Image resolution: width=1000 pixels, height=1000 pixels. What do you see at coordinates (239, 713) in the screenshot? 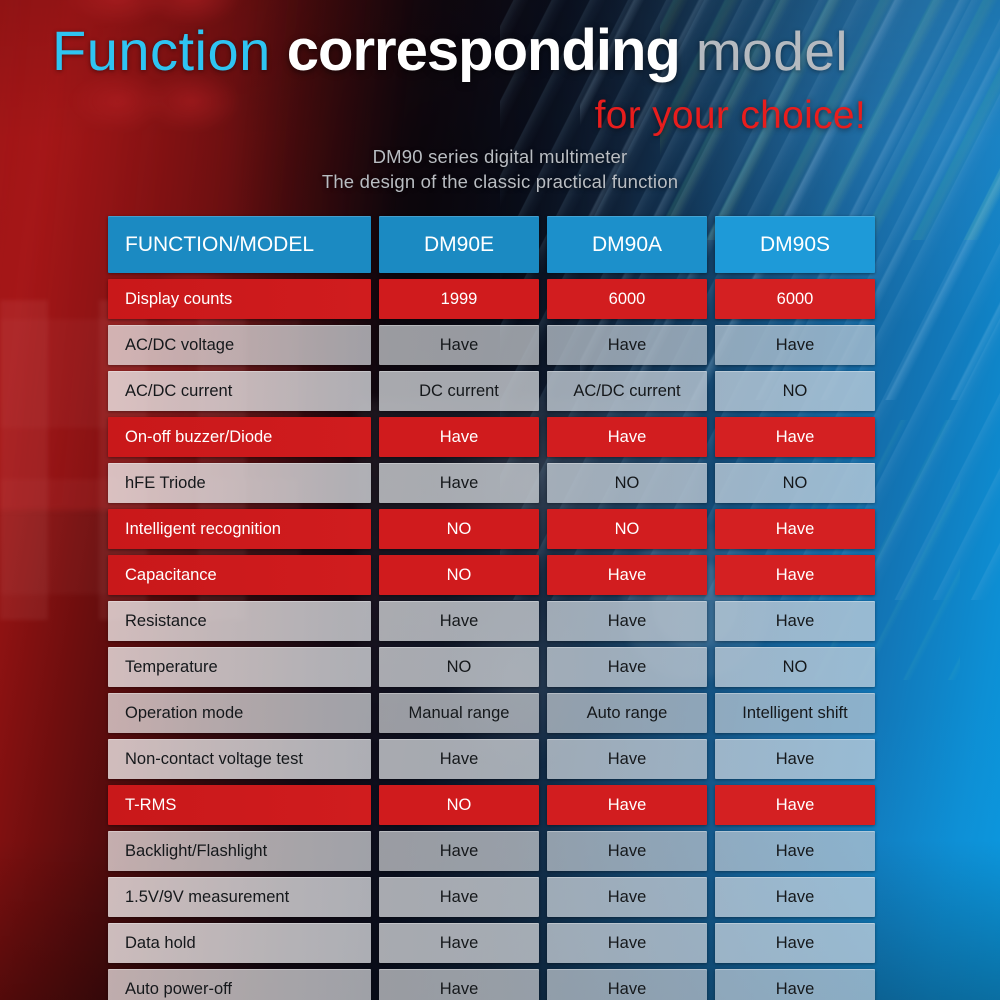
I see `row-label: Operation mode` at bounding box center [239, 713].